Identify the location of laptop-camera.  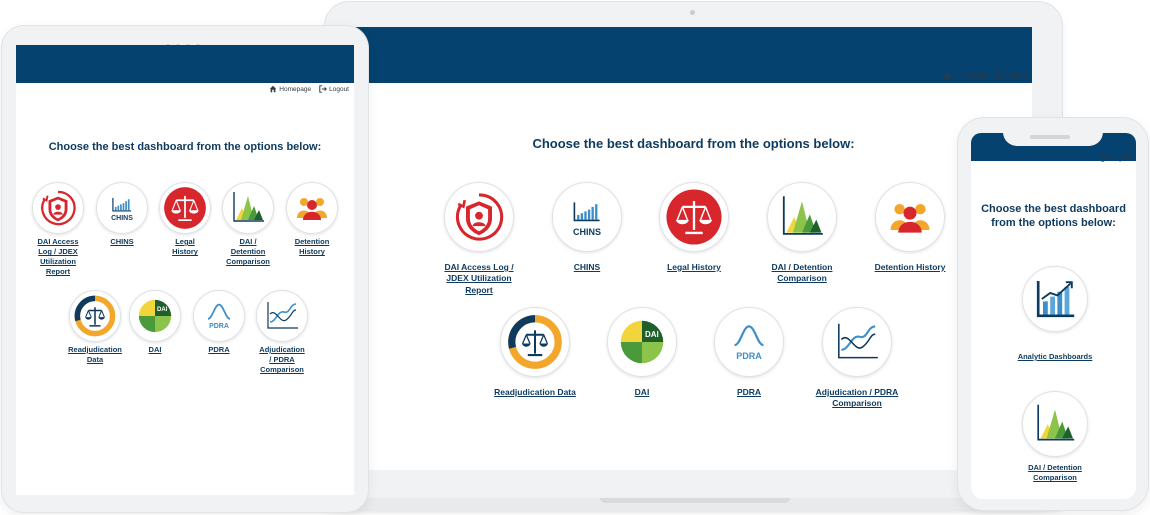
(692, 12).